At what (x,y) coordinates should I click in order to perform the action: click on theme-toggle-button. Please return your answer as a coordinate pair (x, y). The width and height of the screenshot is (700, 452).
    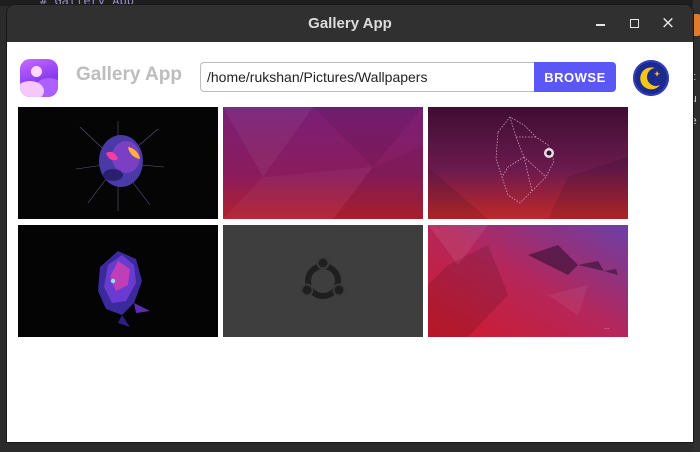
    Looking at the image, I should click on (651, 78).